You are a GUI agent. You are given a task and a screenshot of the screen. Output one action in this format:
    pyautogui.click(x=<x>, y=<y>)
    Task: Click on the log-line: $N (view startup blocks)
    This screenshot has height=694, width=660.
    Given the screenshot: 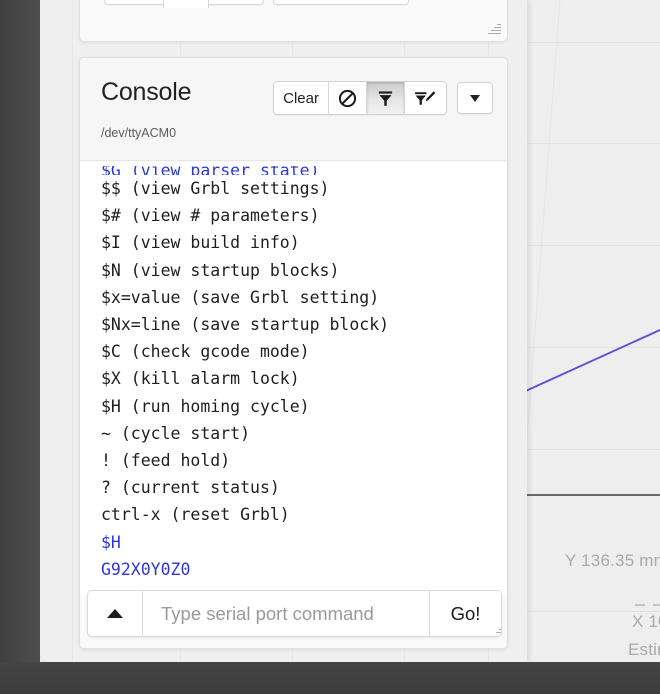 What is the action you would take?
    pyautogui.click(x=220, y=270)
    